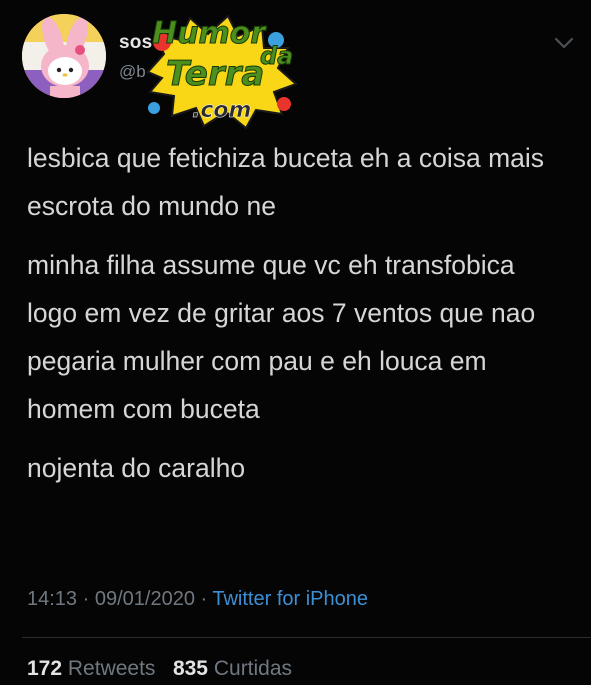 This screenshot has height=685, width=591. What do you see at coordinates (145, 599) in the screenshot?
I see `tweet-date: 09/01/2020` at bounding box center [145, 599].